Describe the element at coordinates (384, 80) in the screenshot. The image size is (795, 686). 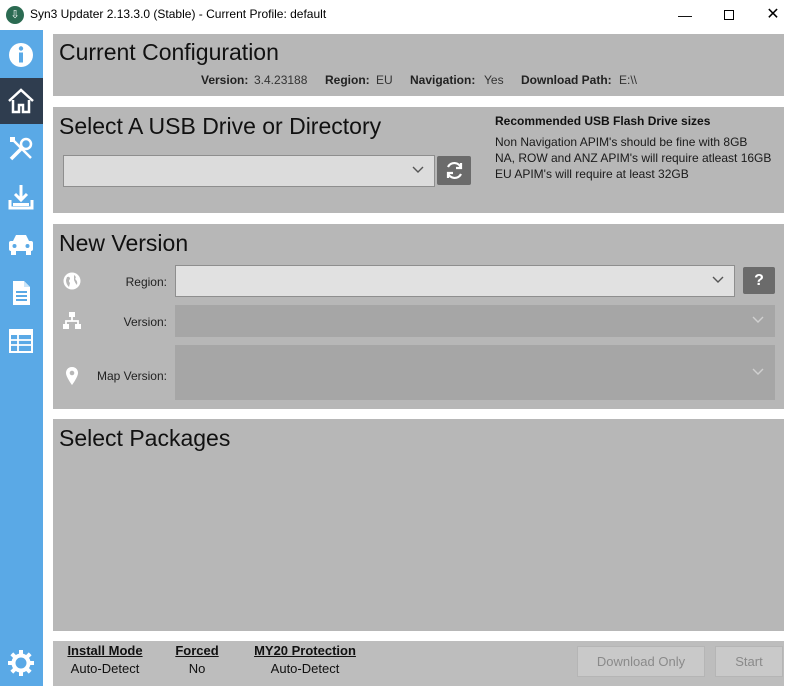
I see `region-value: EU` at that location.